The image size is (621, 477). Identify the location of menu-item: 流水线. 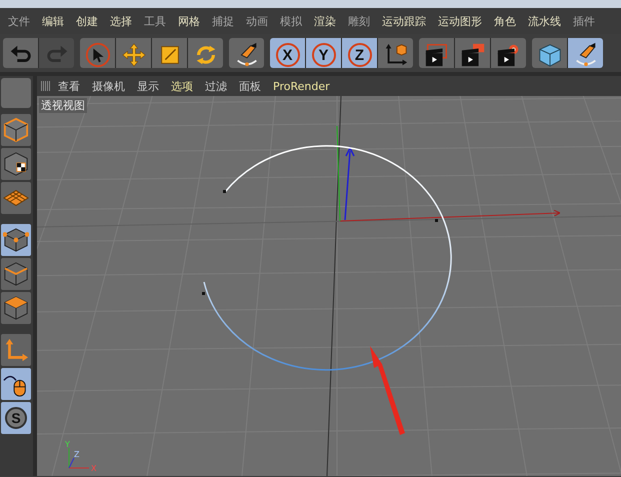
(544, 21).